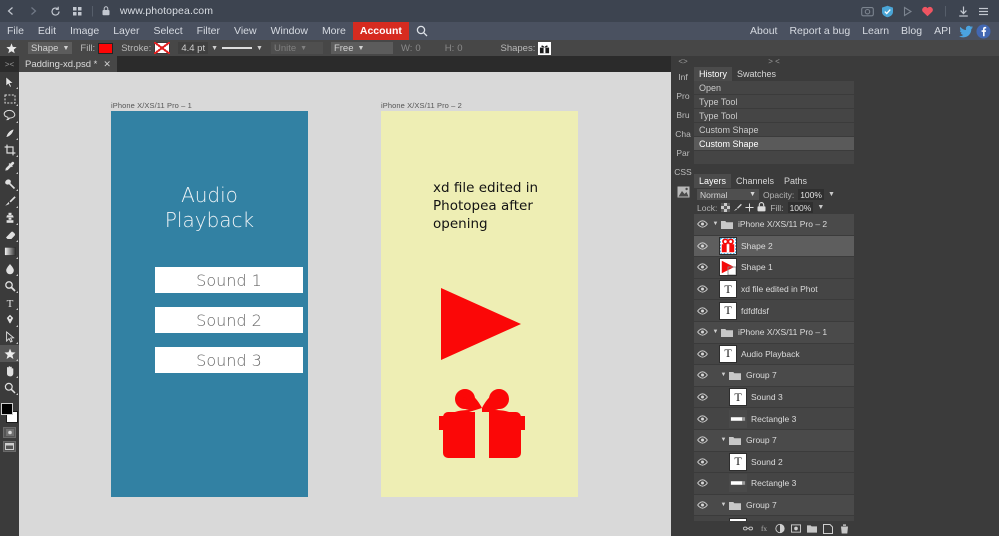 The height and width of the screenshot is (536, 999). What do you see at coordinates (780, 528) in the screenshot?
I see `adjustment-layer-icon` at bounding box center [780, 528].